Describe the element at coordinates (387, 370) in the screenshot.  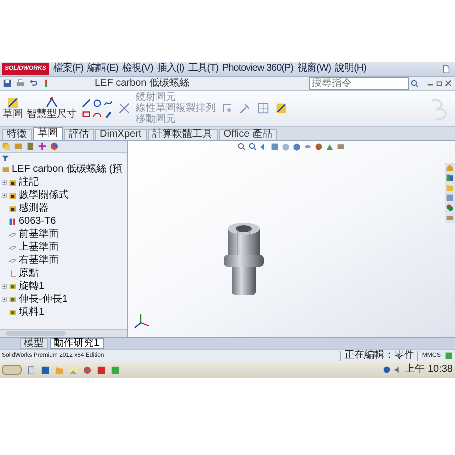
I see `network-icon` at that location.